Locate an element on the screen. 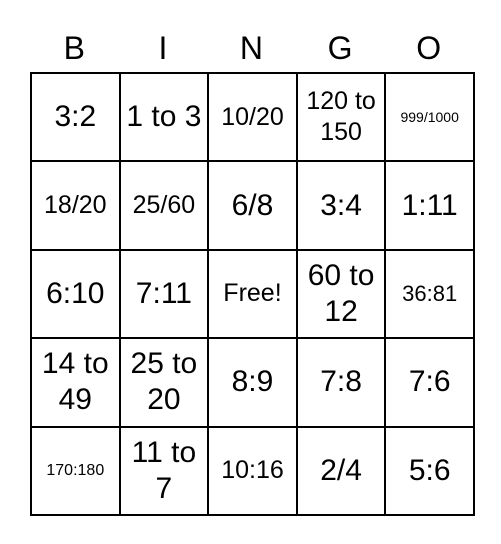 The height and width of the screenshot is (544, 501). header-letter-i: I is located at coordinates (163, 48).